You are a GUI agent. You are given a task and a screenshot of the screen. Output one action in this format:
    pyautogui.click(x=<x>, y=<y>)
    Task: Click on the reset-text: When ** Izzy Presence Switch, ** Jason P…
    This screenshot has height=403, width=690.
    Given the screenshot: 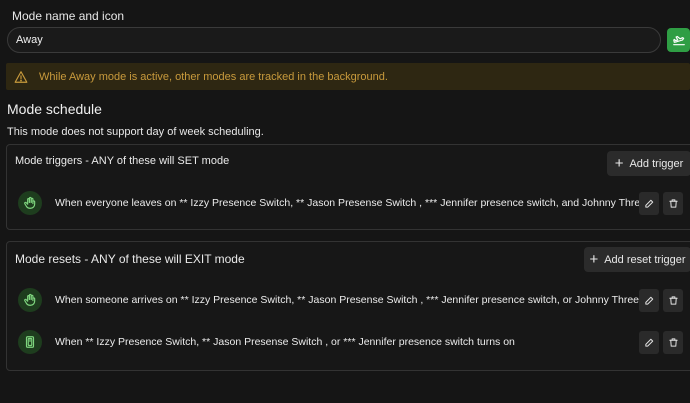 What is the action you would take?
    pyautogui.click(x=285, y=342)
    